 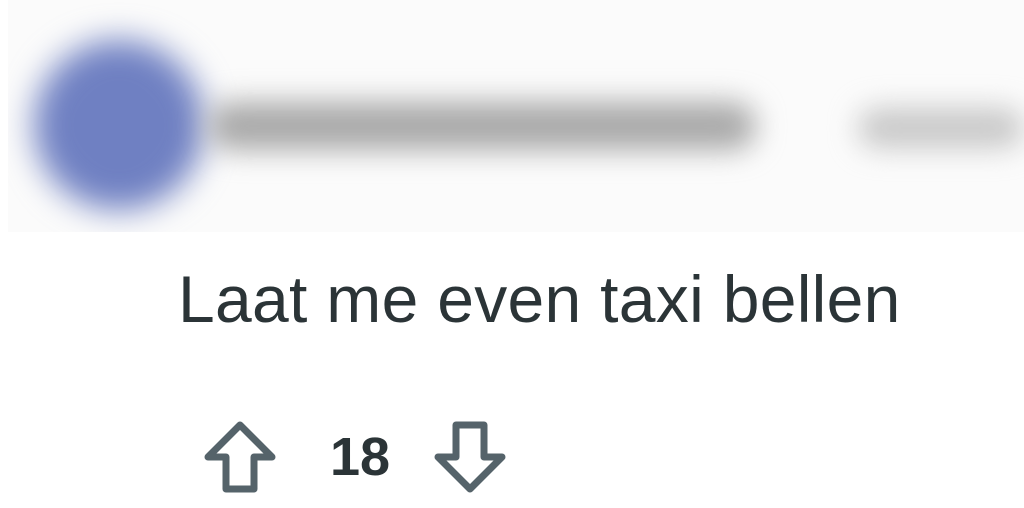 What do you see at coordinates (941, 128) in the screenshot?
I see `comment-meta-redacted` at bounding box center [941, 128].